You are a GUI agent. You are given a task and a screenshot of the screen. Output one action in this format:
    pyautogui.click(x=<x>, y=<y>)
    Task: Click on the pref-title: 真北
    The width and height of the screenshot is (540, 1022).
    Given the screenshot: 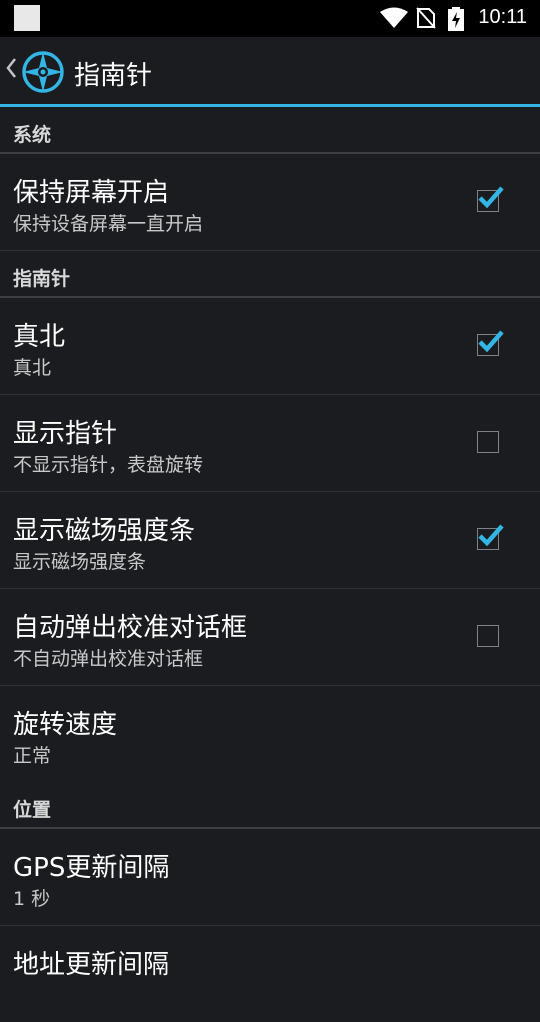 What is the action you would take?
    pyautogui.click(x=39, y=337)
    